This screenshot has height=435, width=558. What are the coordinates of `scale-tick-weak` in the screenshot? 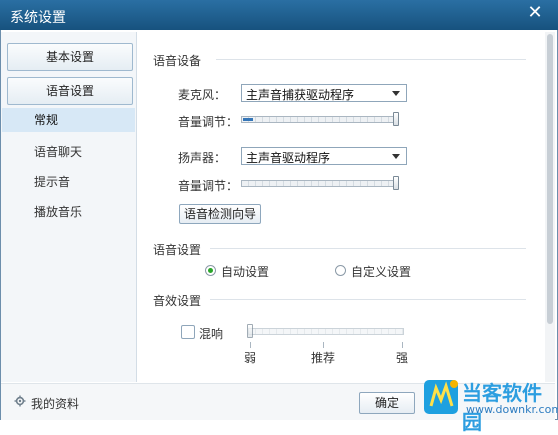 It's located at (250, 345).